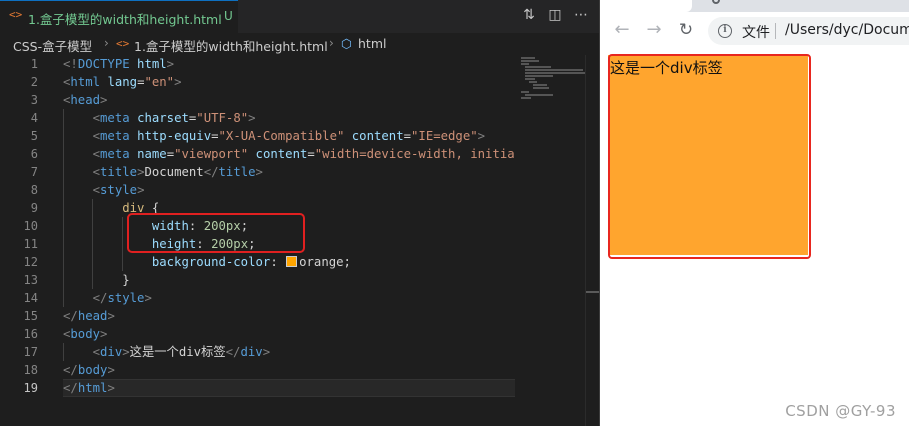 This screenshot has width=909, height=426. I want to click on breadcrumb-folder: CSS-盒子模型, so click(52, 45).